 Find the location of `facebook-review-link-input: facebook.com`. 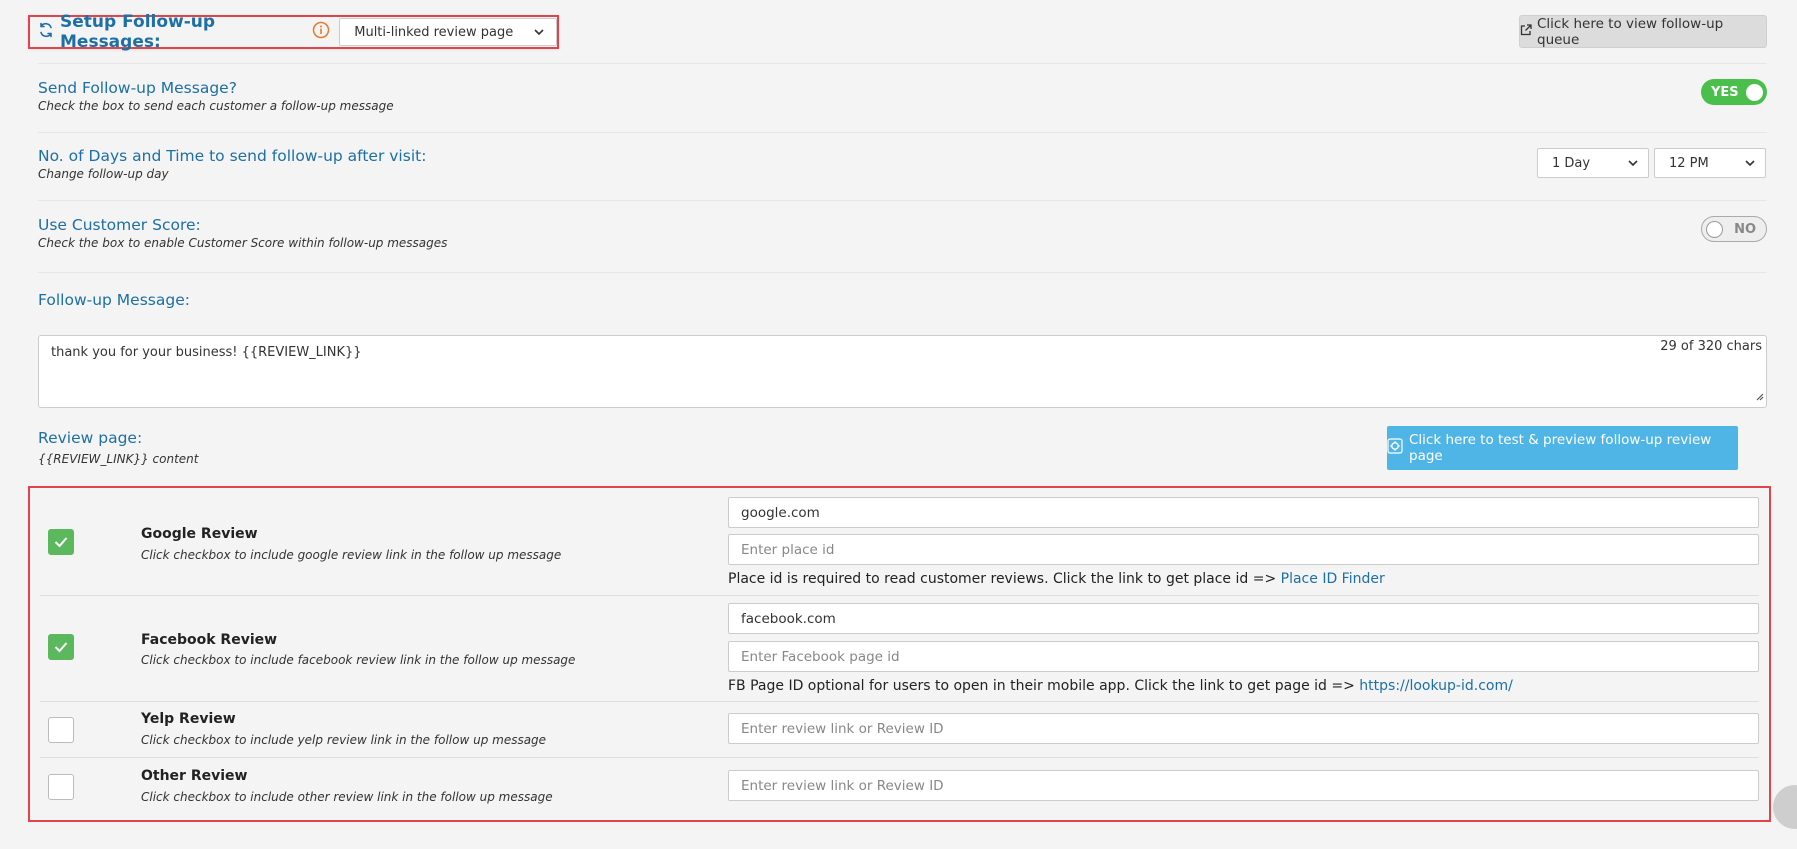

facebook-review-link-input: facebook.com is located at coordinates (1243, 618).